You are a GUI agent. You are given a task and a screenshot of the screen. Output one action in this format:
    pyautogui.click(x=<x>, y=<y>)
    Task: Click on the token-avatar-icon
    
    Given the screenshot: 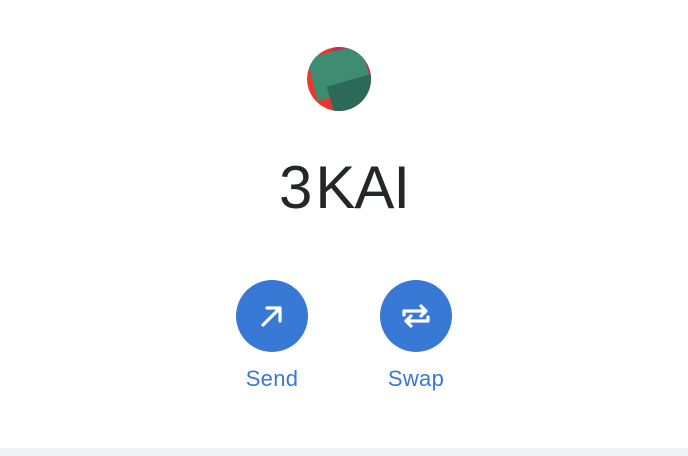 What is the action you would take?
    pyautogui.click(x=339, y=79)
    